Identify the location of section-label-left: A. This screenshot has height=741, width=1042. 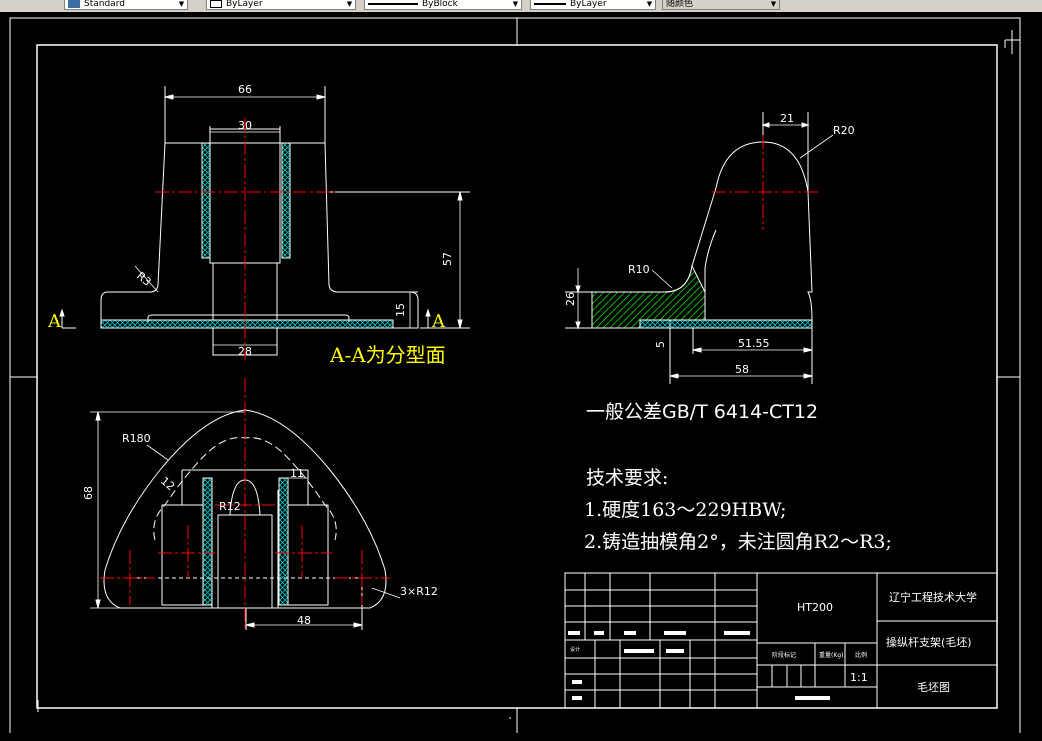
(54, 321).